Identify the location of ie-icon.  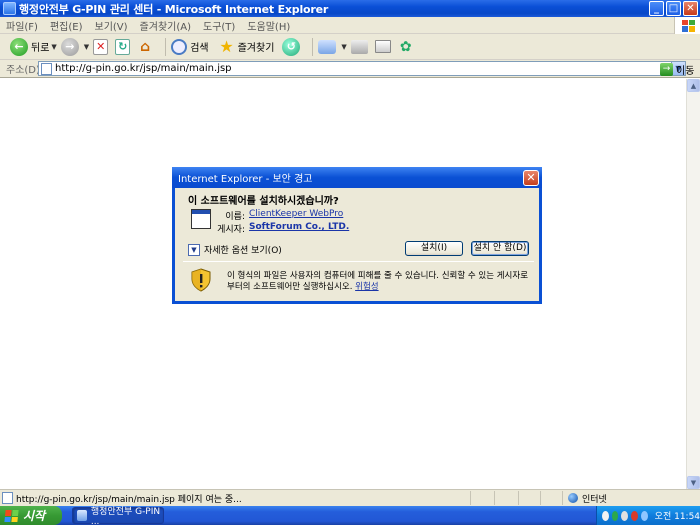
(9, 8).